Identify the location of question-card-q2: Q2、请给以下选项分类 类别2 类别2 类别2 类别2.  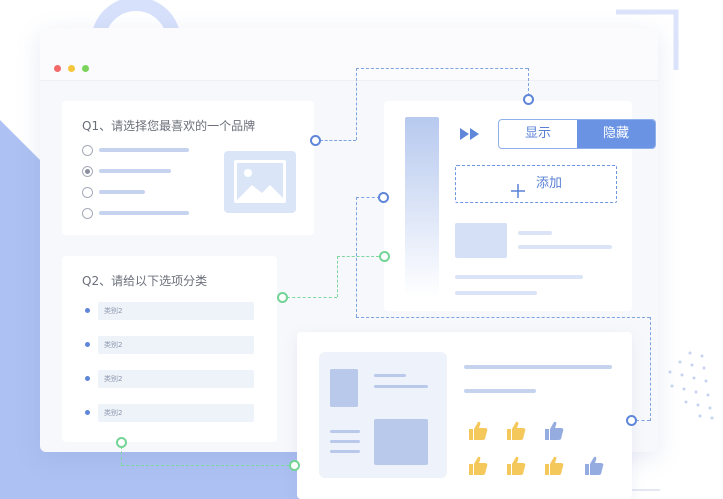
(169, 349).